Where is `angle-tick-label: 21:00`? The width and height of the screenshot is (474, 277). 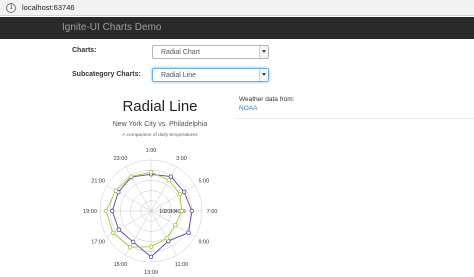
angle-tick-label: 21:00 is located at coordinates (98, 182).